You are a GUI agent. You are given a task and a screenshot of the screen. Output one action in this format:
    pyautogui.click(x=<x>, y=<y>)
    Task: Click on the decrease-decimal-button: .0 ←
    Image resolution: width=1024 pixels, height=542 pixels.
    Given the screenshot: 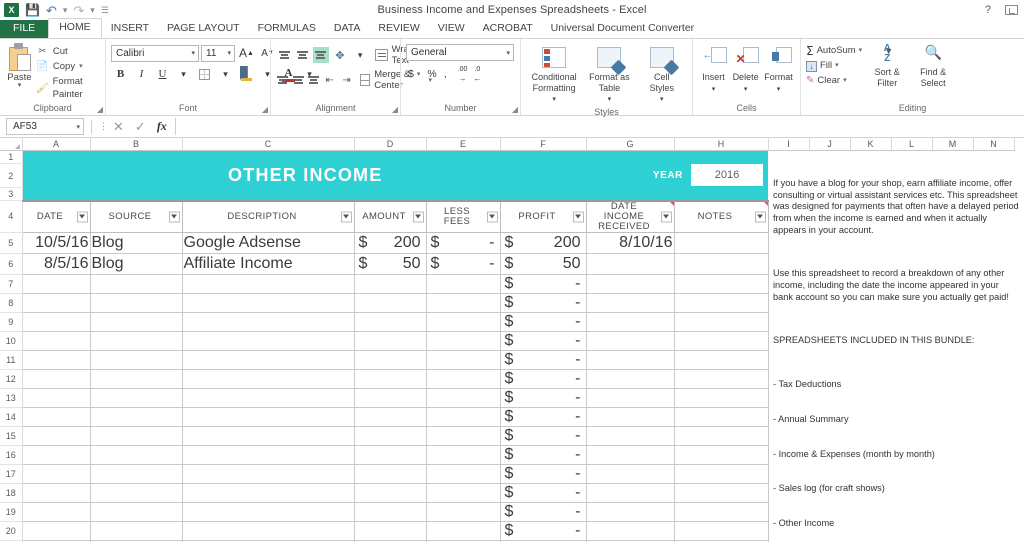 What is the action you would take?
    pyautogui.click(x=477, y=74)
    